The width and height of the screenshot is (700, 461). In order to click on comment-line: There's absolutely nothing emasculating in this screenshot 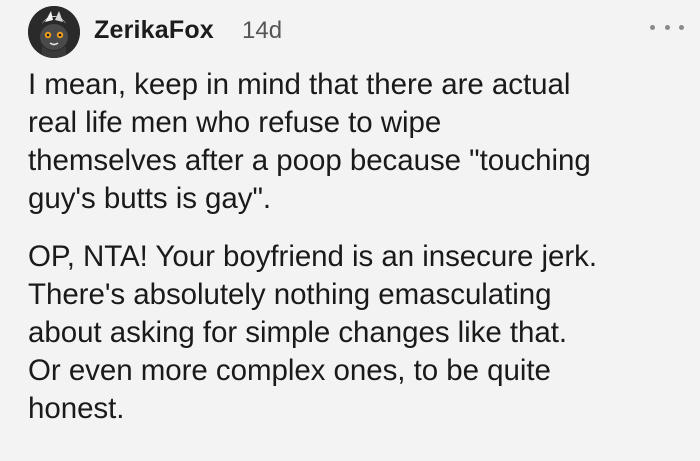, I will do `click(290, 294)`.